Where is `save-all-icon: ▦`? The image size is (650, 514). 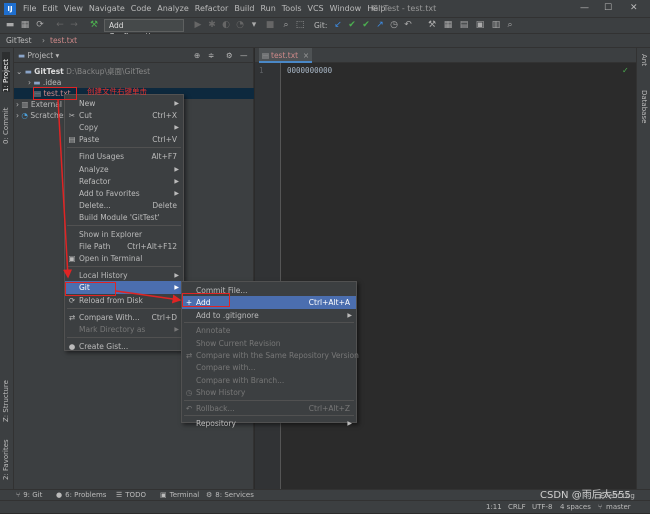
save-all-icon: ▦ is located at coordinates (25, 25).